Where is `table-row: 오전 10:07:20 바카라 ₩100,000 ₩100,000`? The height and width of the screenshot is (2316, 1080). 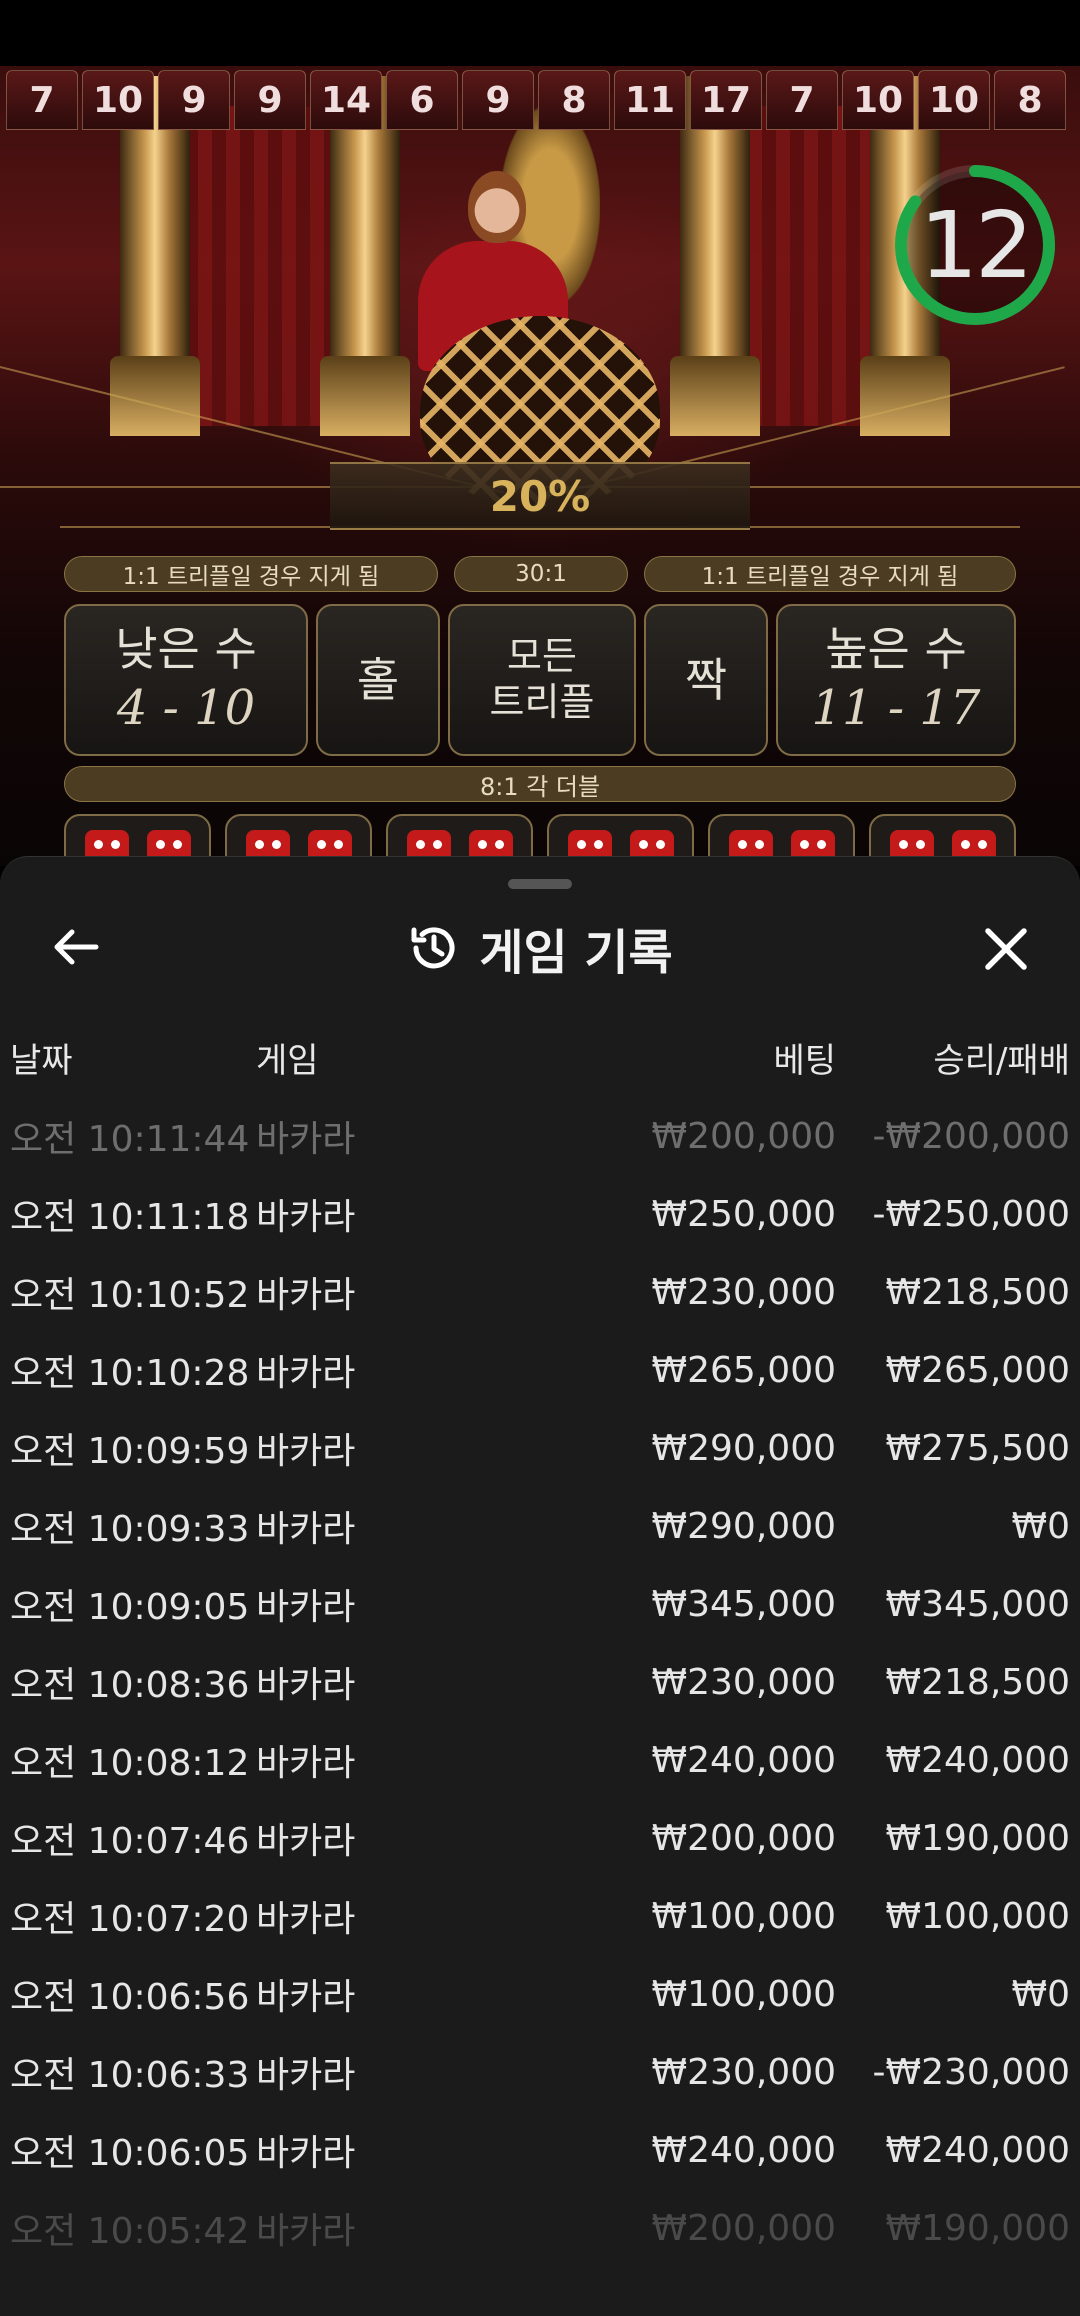
table-row: 오전 10:07:20 바카라 ₩100,000 ₩100,000 is located at coordinates (540, 1916).